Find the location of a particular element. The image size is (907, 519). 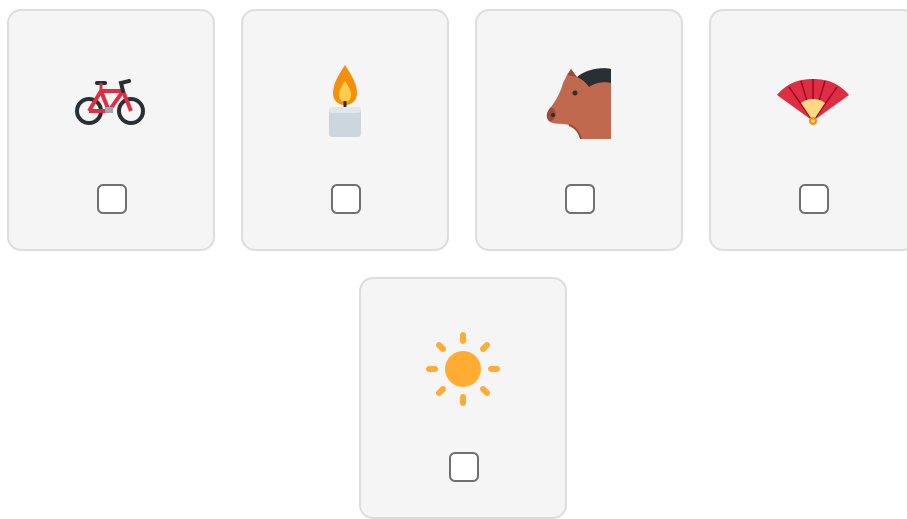

horse-face-icon is located at coordinates (578, 103).